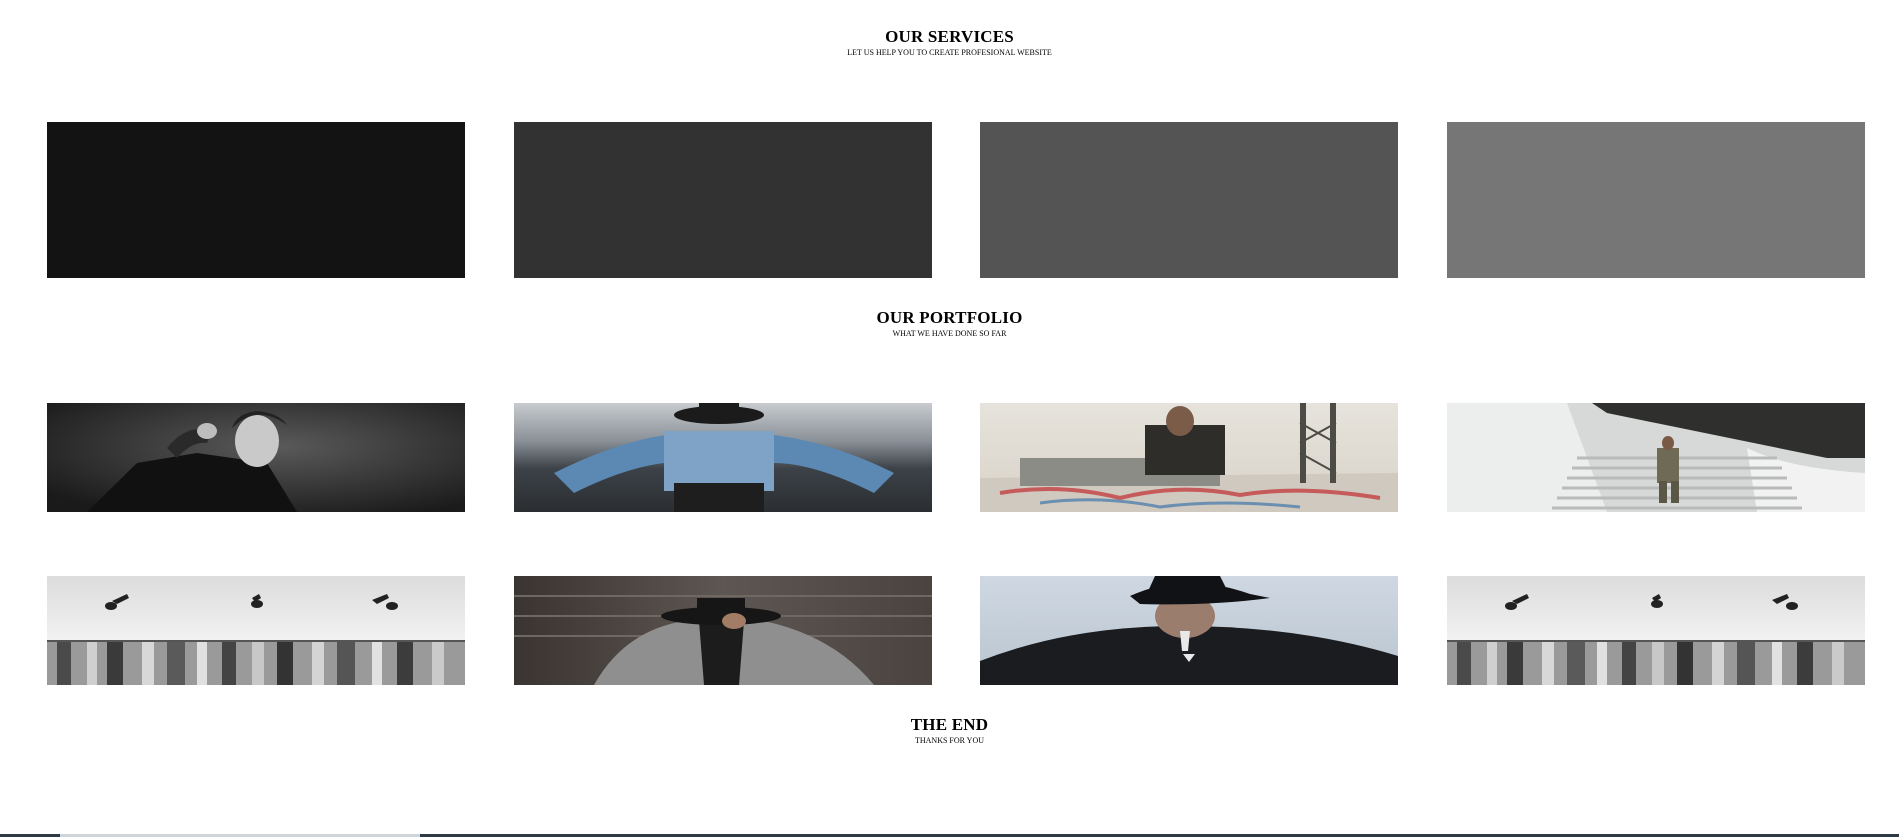 Image resolution: width=1899 pixels, height=837 pixels. Describe the element at coordinates (949, 333) in the screenshot. I see `portfolio-subtitle: WHAT WE HAVE DONE SO FAR` at that location.